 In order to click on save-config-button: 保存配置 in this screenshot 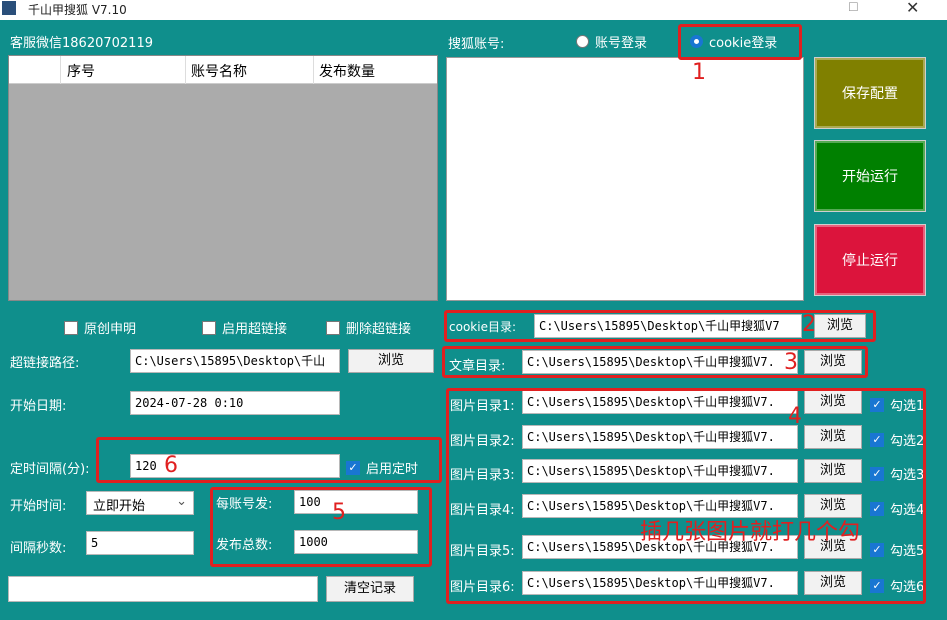, I will do `click(870, 93)`.